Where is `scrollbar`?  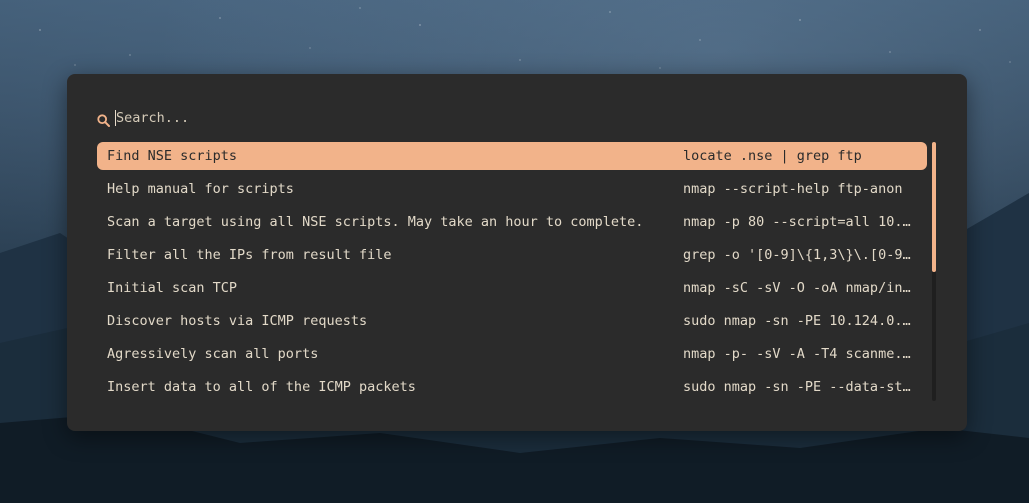 scrollbar is located at coordinates (934, 271).